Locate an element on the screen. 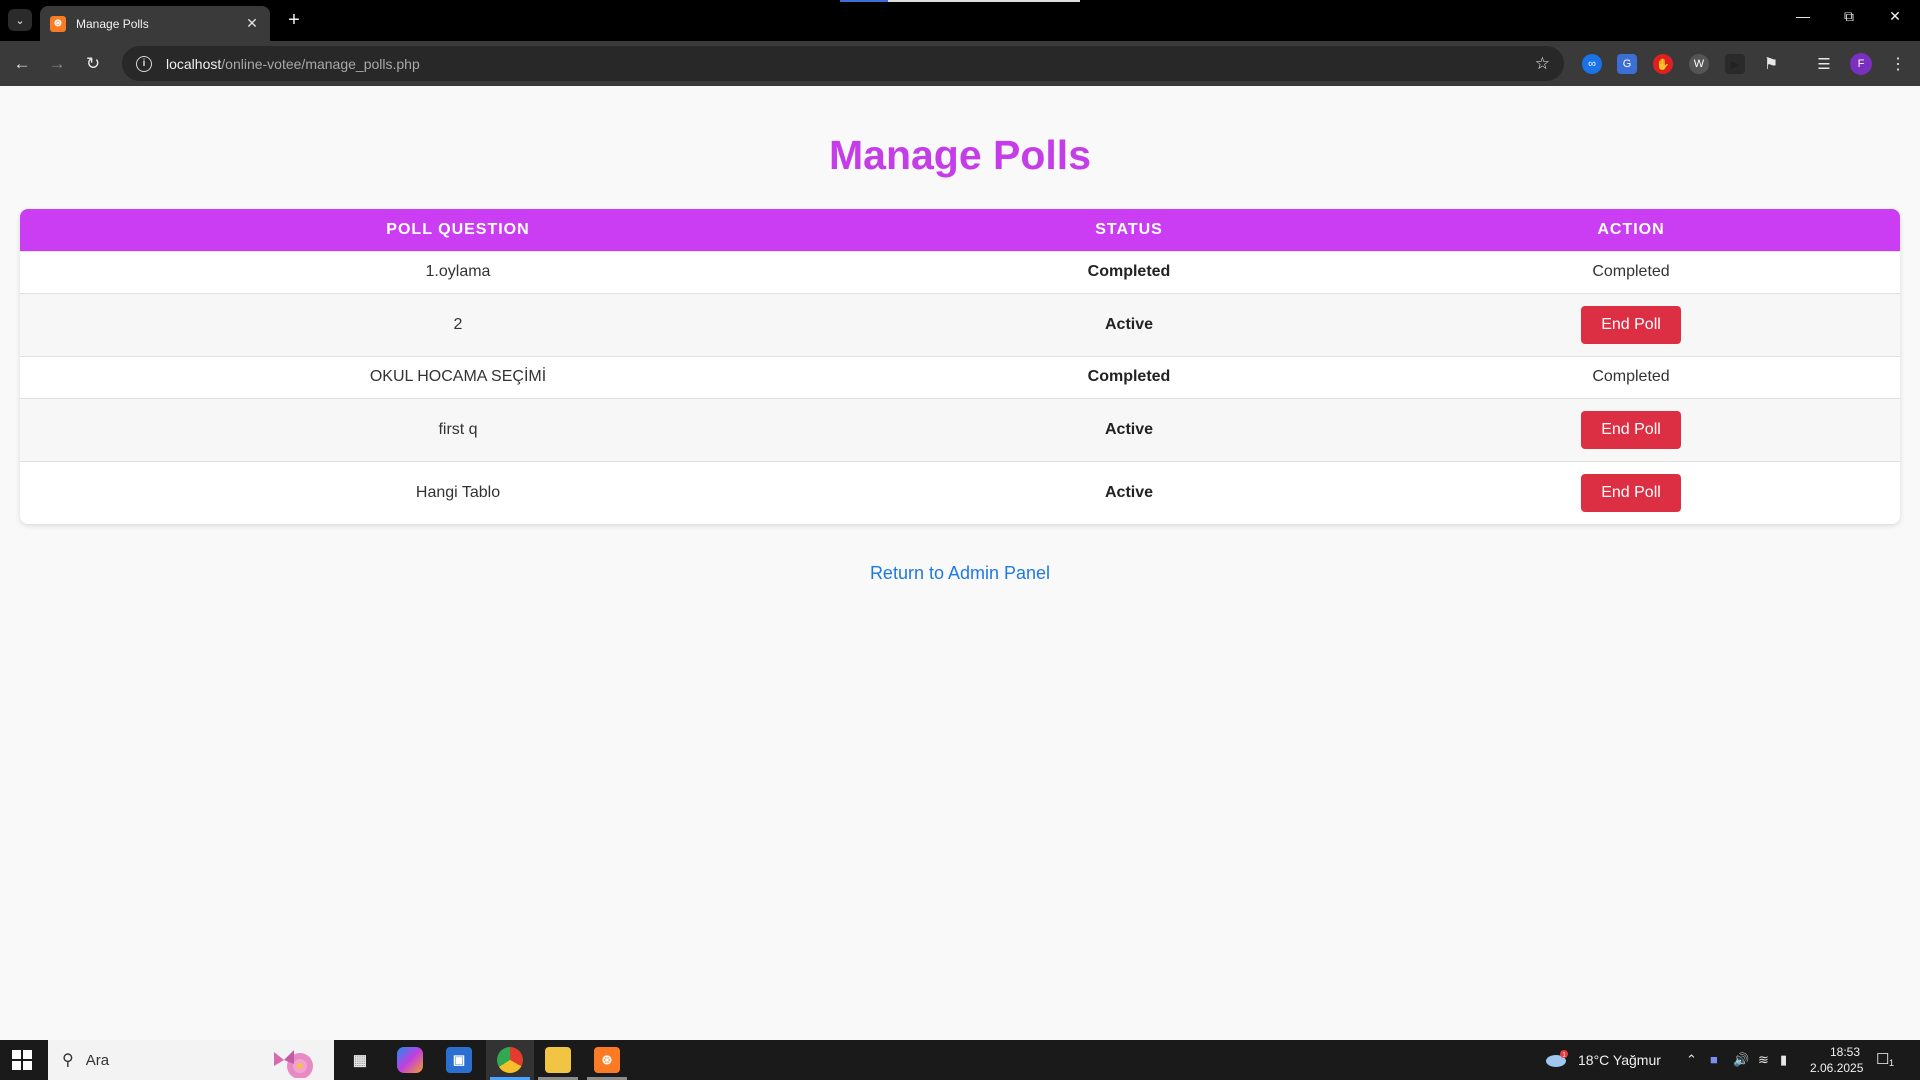  reload-icon: ↻ is located at coordinates (93, 63).